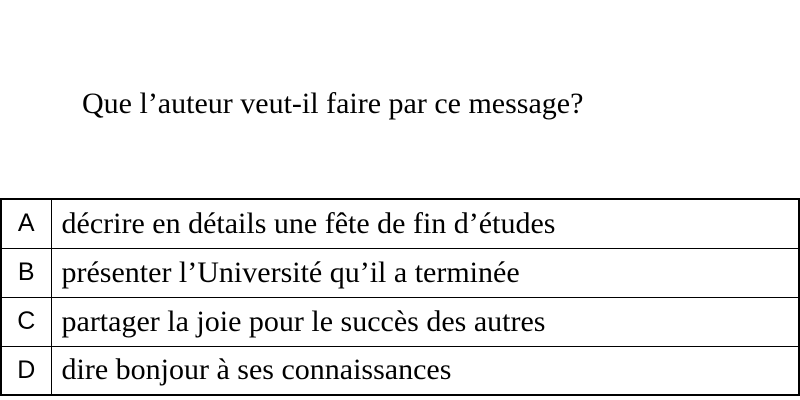 The width and height of the screenshot is (800, 400). What do you see at coordinates (425, 370) in the screenshot?
I see `option-text: dire bonjour à ses connaissances` at bounding box center [425, 370].